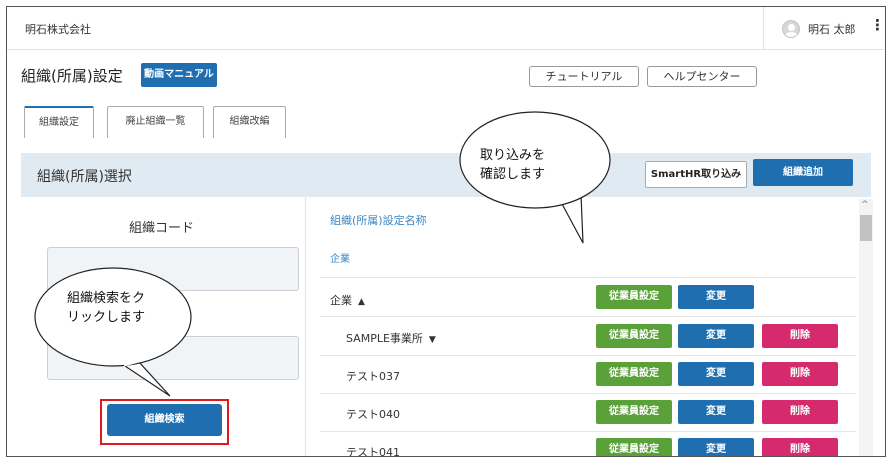 The image size is (896, 463). Describe the element at coordinates (373, 414) in the screenshot. I see `list-item-name: テスト040` at that location.